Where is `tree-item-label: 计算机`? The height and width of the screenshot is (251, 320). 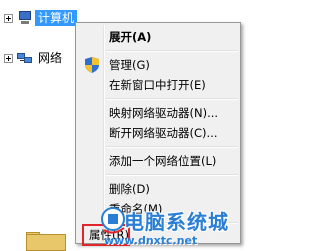 tree-item-label: 计算机 is located at coordinates (56, 18).